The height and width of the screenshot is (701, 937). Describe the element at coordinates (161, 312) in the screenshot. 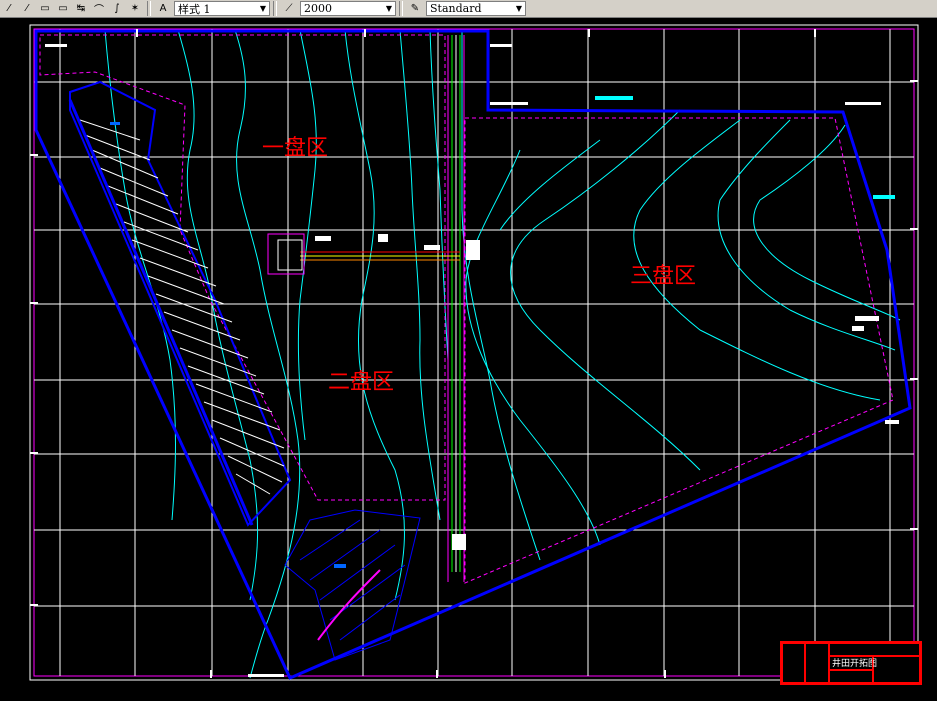

I see `fault-line` at that location.